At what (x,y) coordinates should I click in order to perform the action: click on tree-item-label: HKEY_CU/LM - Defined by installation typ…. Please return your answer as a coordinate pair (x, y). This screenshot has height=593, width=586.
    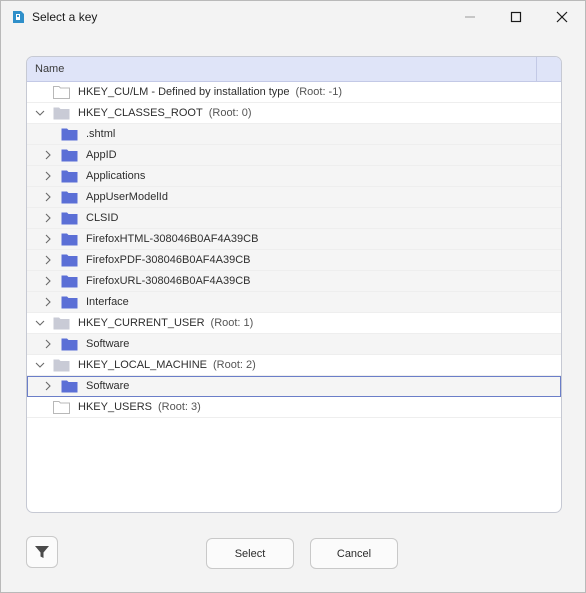
    Looking at the image, I should click on (210, 92).